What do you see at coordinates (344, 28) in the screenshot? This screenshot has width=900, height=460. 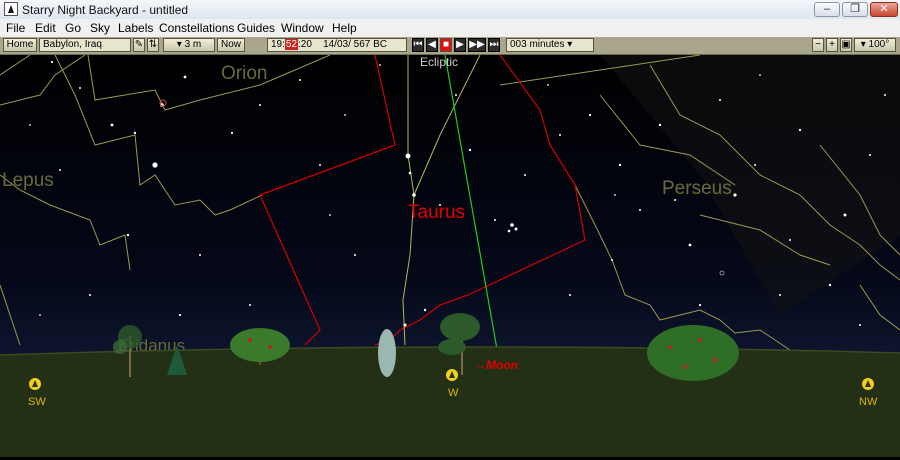 I see `menu-help: Help` at bounding box center [344, 28].